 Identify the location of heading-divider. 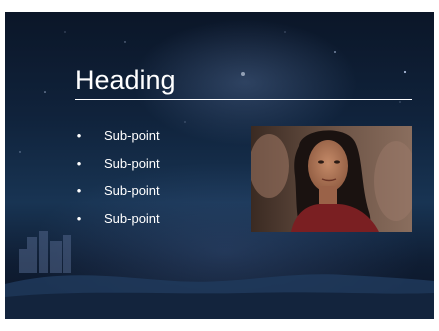
(243, 99).